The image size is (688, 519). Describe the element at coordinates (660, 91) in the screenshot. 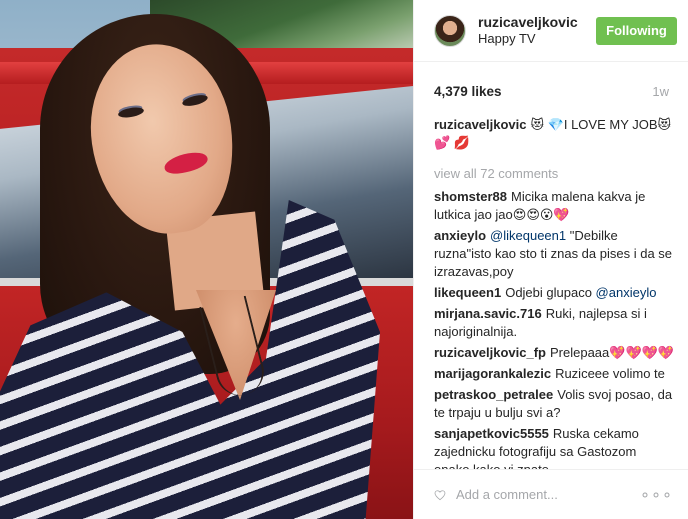

I see `post-age: 1w` at that location.